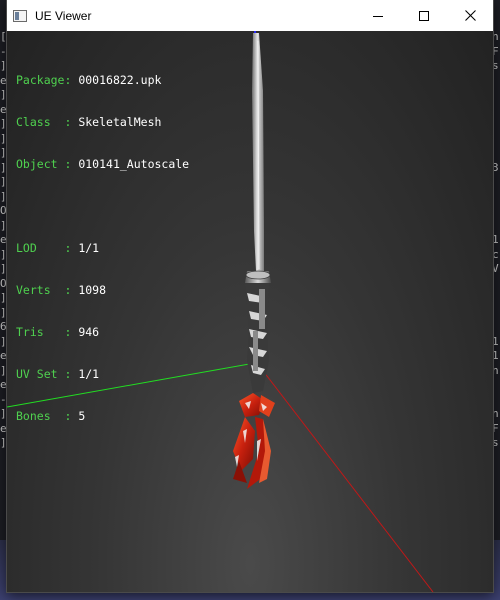 The image size is (500, 600). Describe the element at coordinates (20, 15) in the screenshot. I see `app-window-icon` at that location.